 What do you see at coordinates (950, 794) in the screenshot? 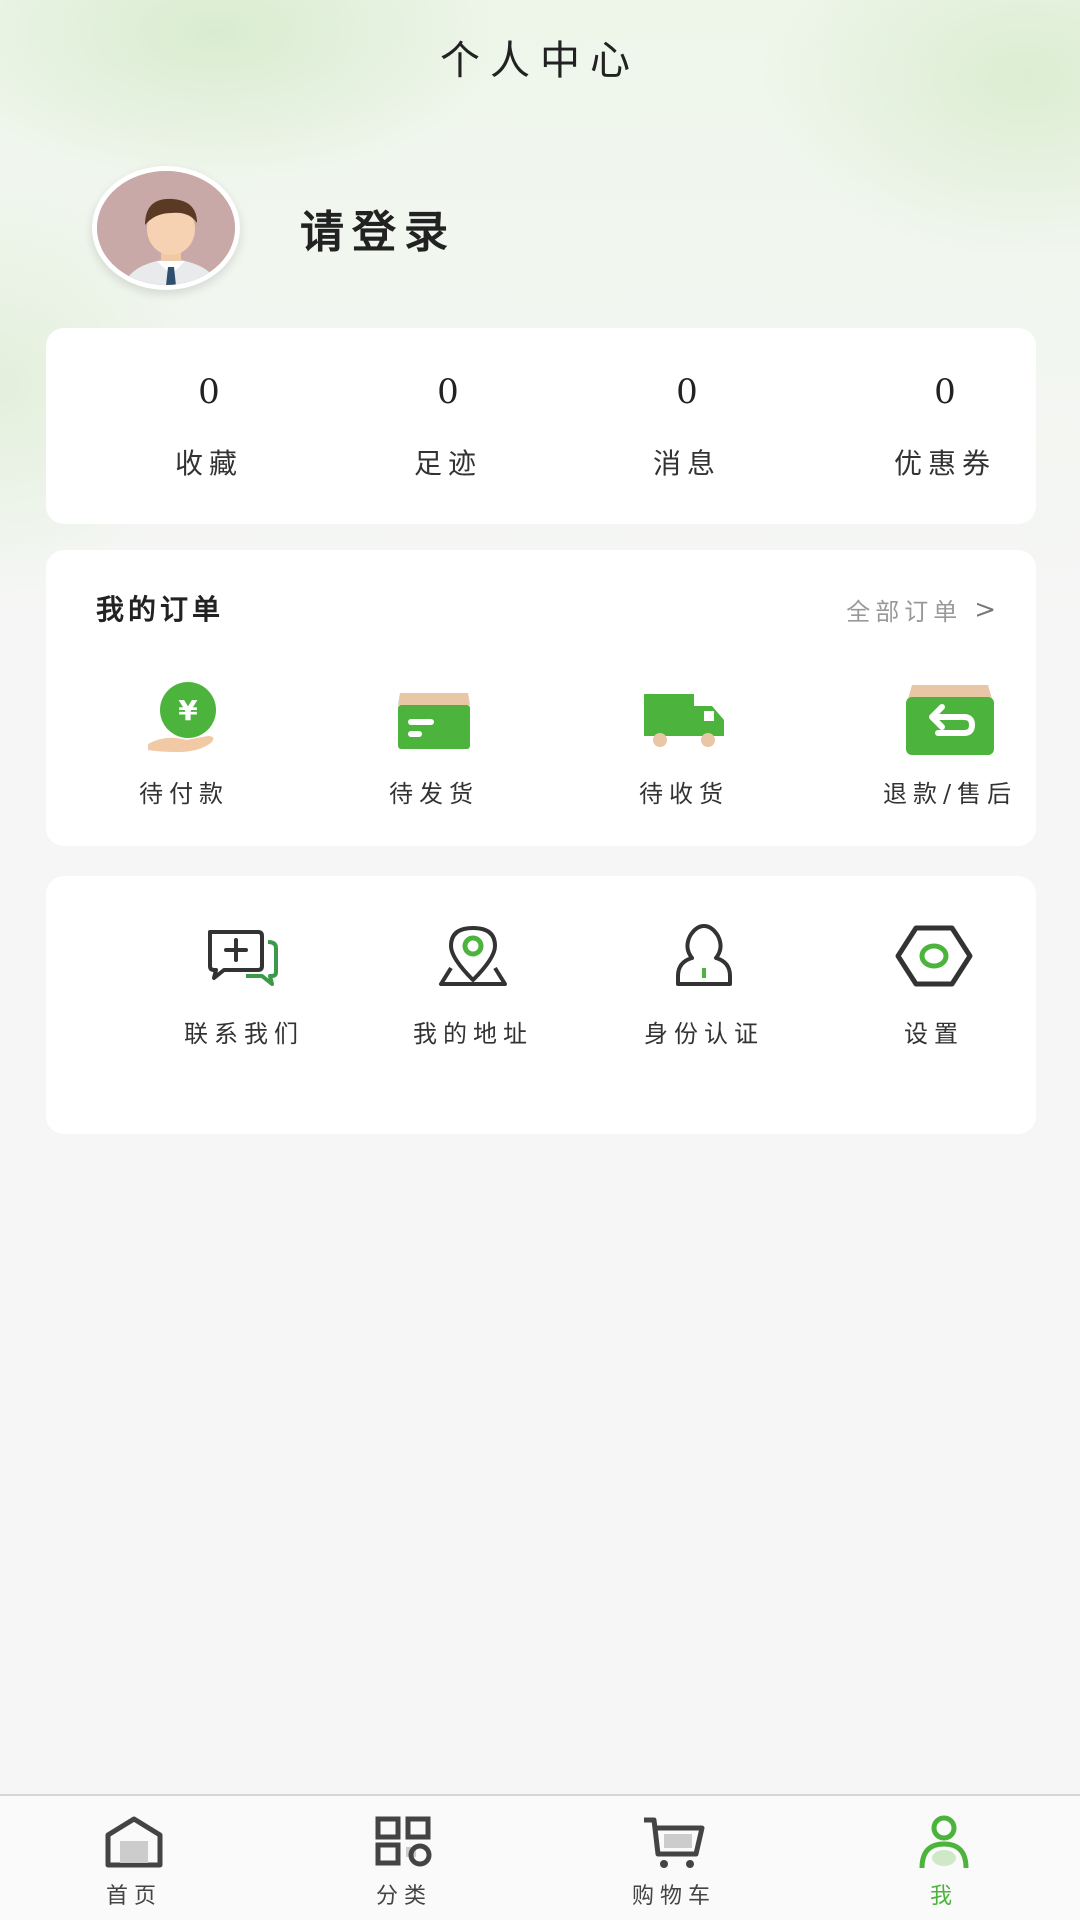
I see `order-item-label: 退款/售后` at bounding box center [950, 794].